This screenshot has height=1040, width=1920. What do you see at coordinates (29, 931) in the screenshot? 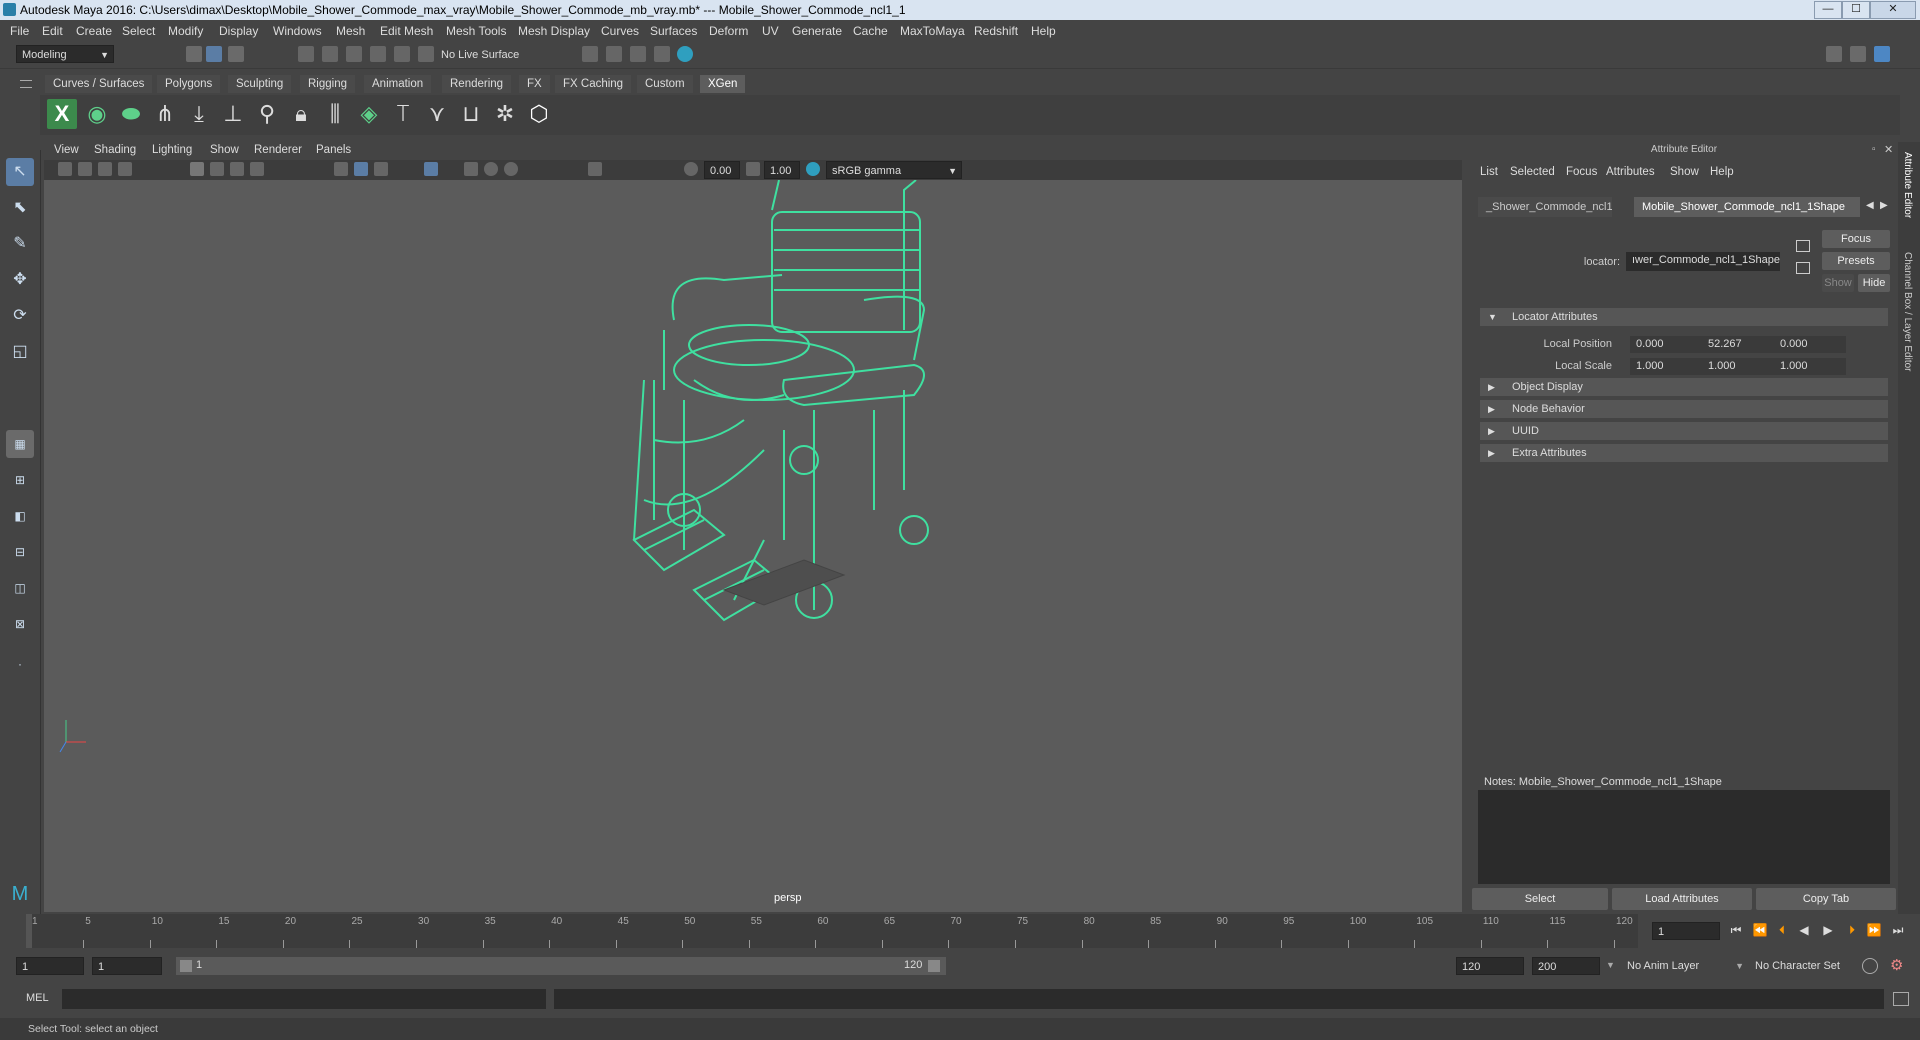
I see `current-frame-marker` at bounding box center [29, 931].